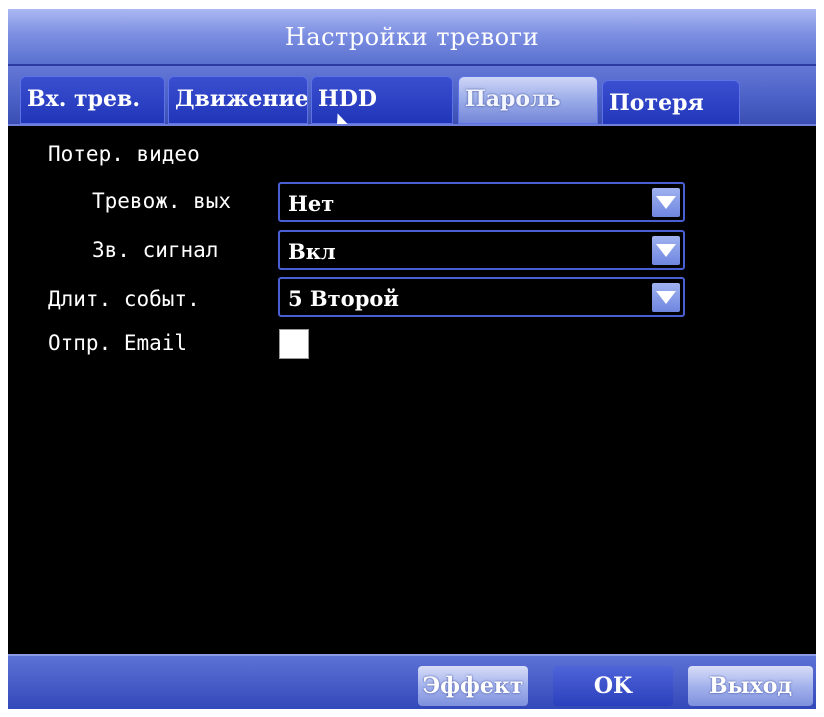 The image size is (824, 717). I want to click on alarm-out-select: Нет, so click(481, 202).